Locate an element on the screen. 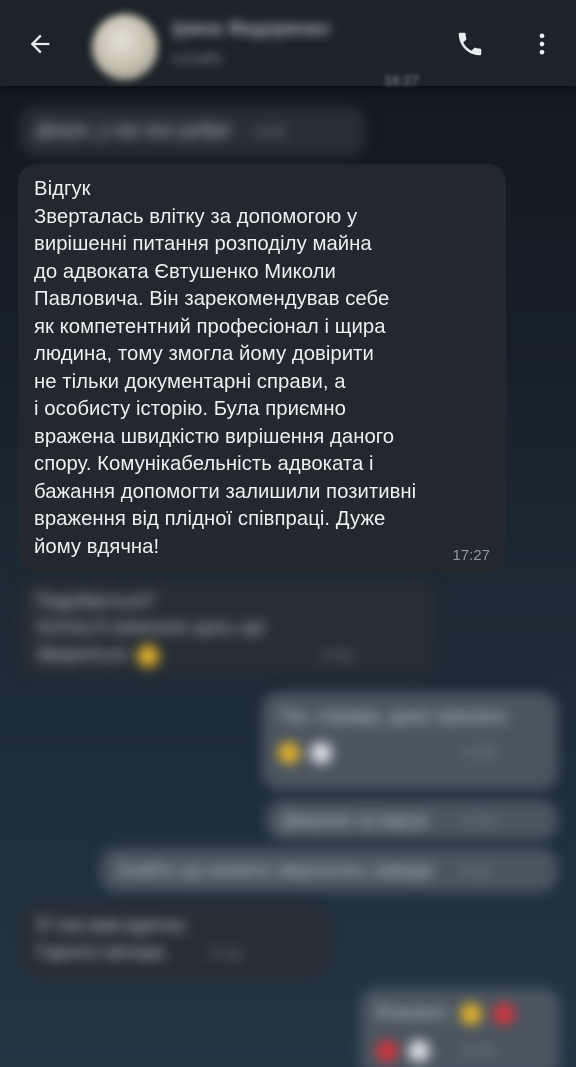 The image size is (576, 1067). arrow-left-icon is located at coordinates (40, 44).